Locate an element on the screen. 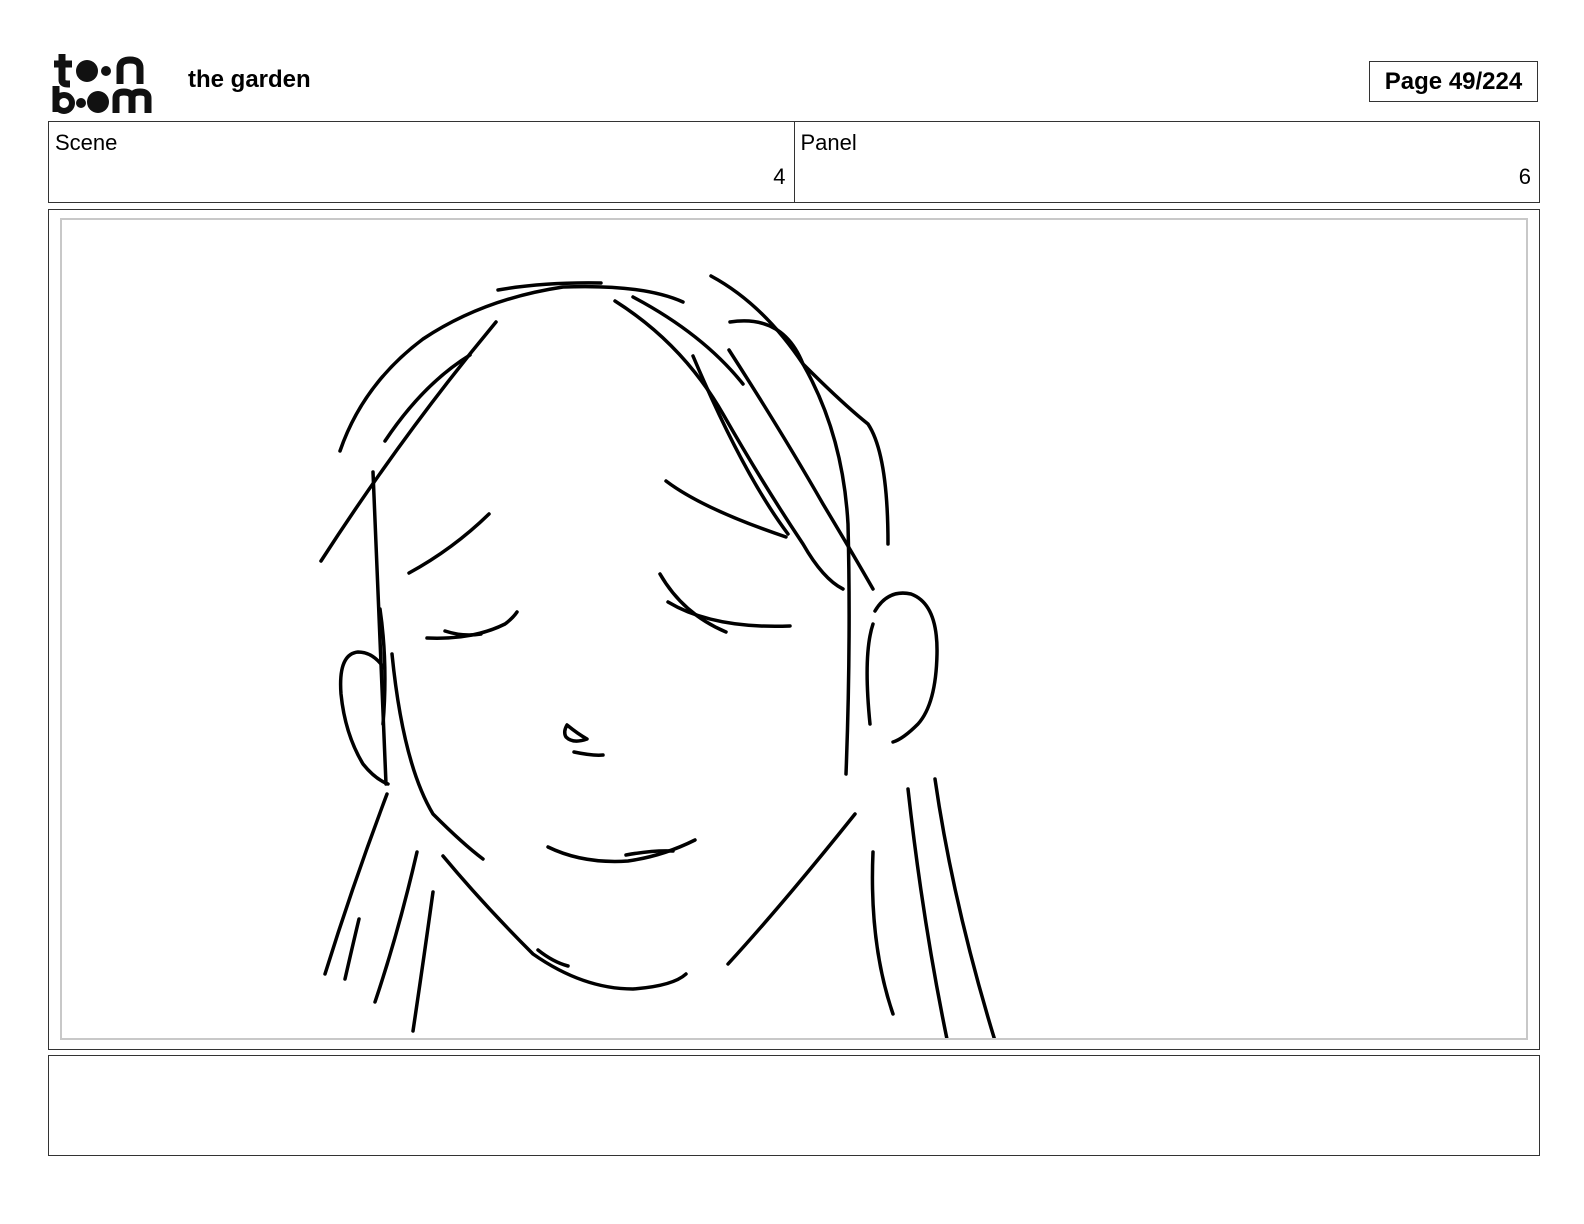 The image size is (1584, 1224). toonboom-logo is located at coordinates (108, 82).